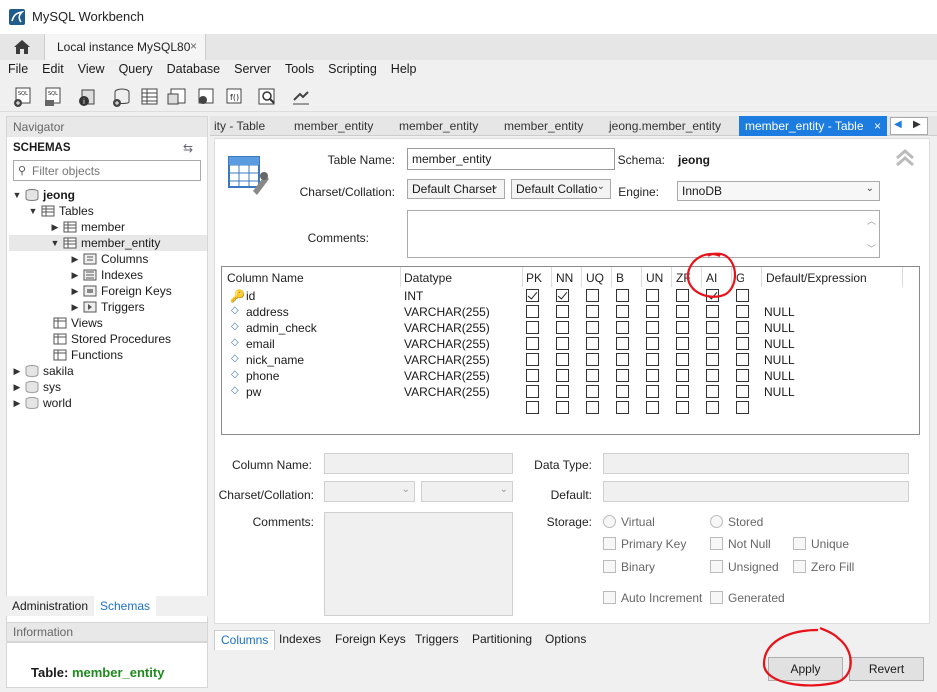  Describe the element at coordinates (22, 47) in the screenshot. I see `home-button` at that location.